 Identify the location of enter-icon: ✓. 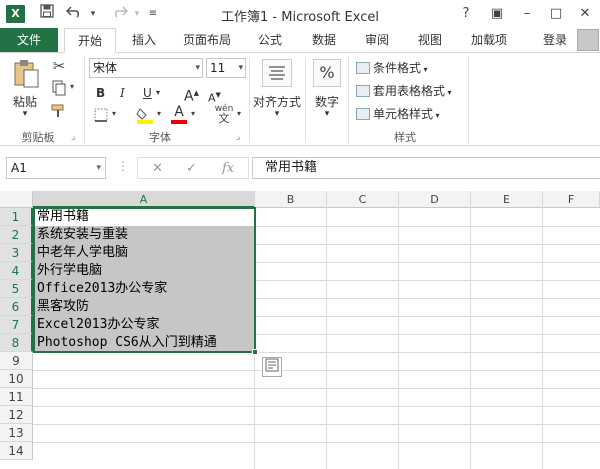
(191, 169).